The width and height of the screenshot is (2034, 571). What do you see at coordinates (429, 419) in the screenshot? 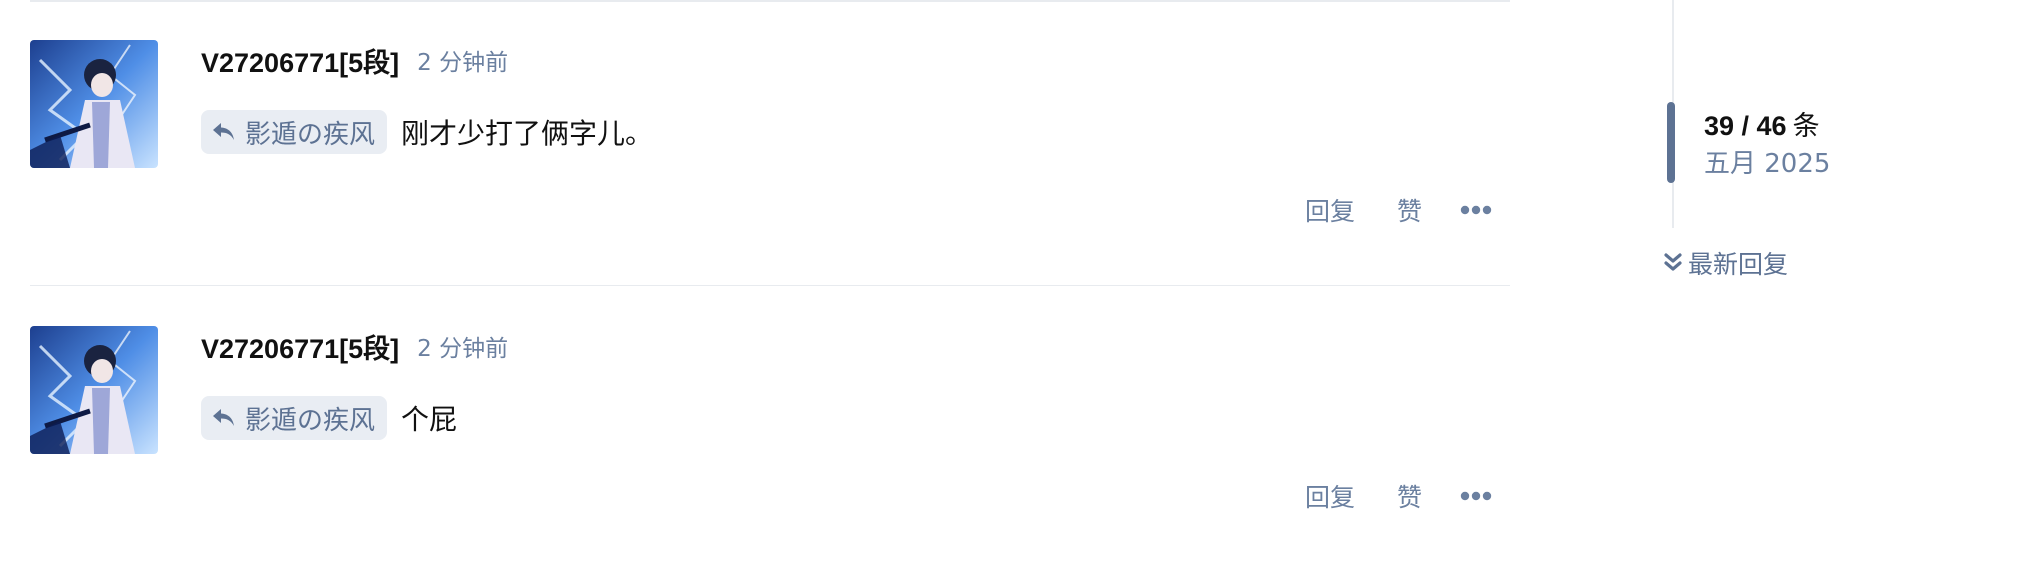
I see `post-text: 个屁` at bounding box center [429, 419].